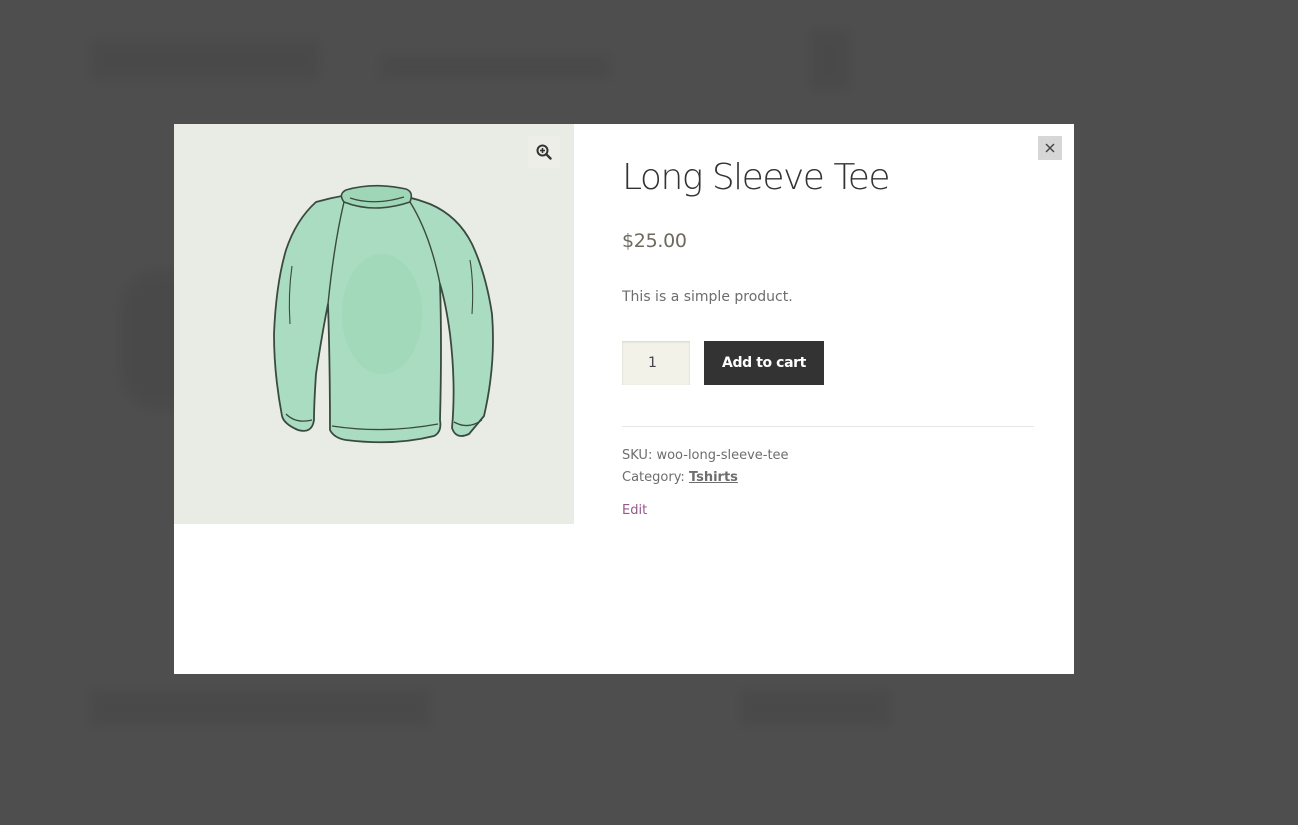 This screenshot has height=825, width=1298. I want to click on zoom-button, so click(544, 152).